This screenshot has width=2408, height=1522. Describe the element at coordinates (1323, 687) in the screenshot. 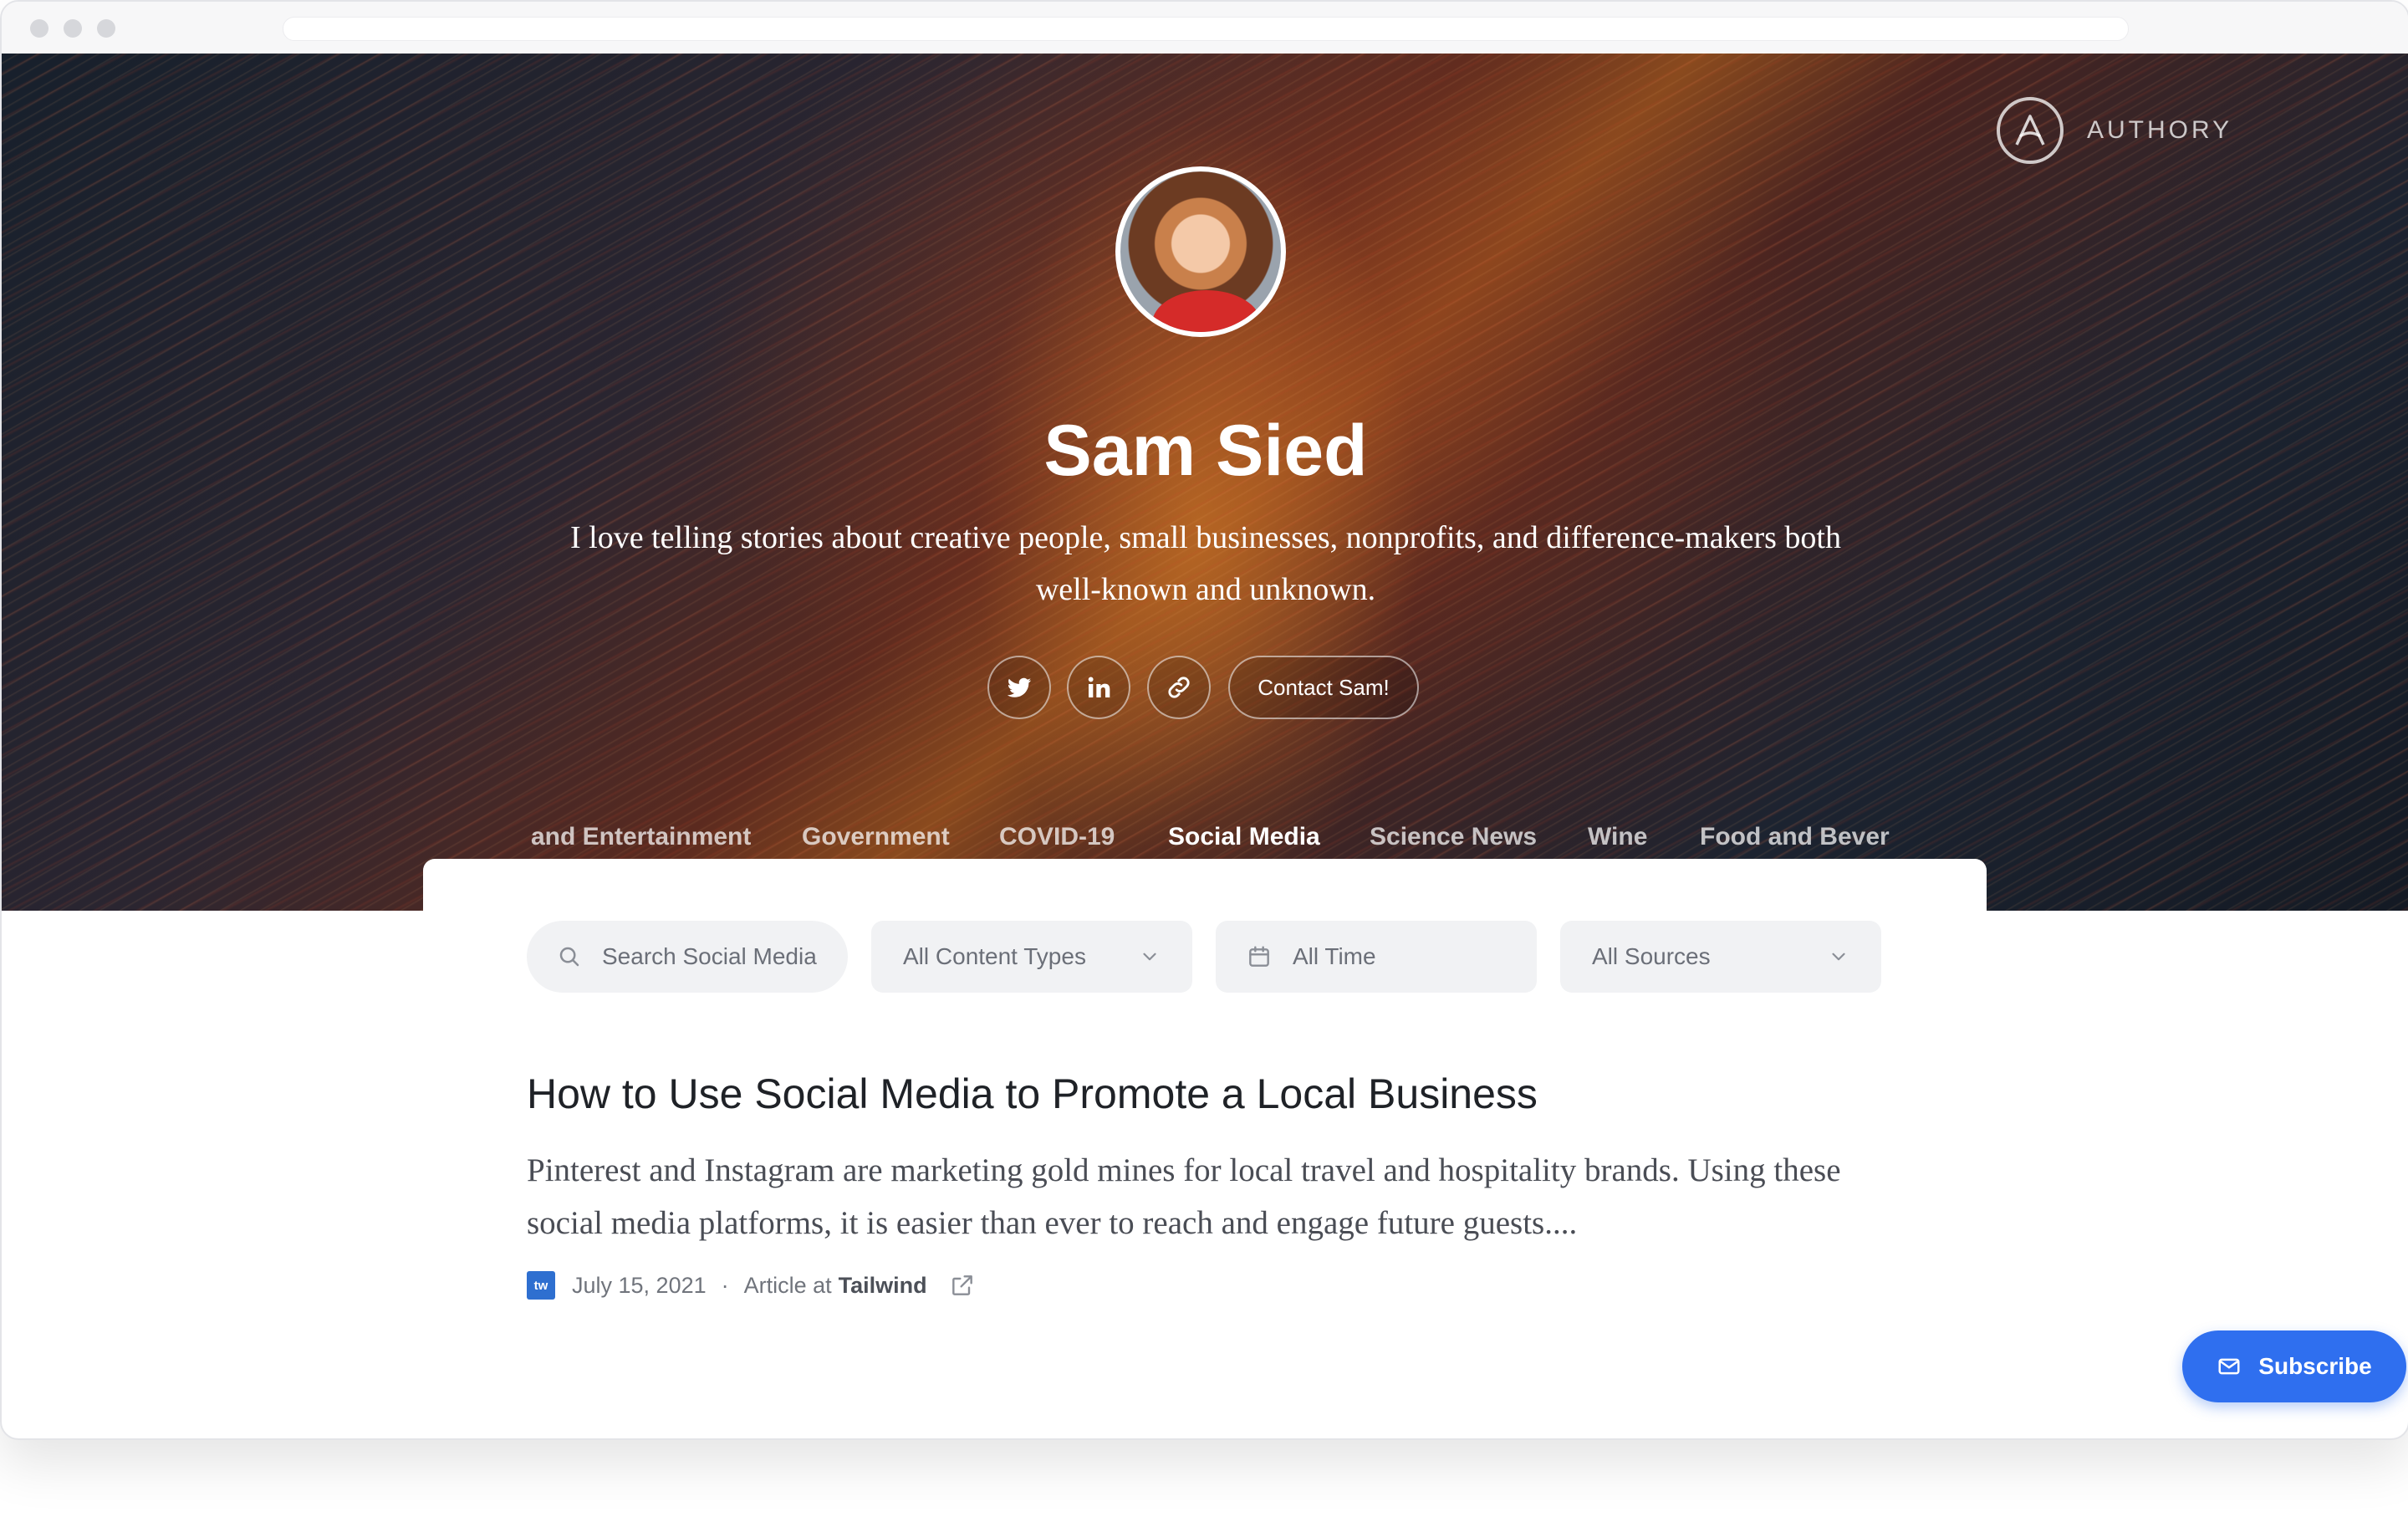

I see `contact-button: Contact Sam!` at that location.